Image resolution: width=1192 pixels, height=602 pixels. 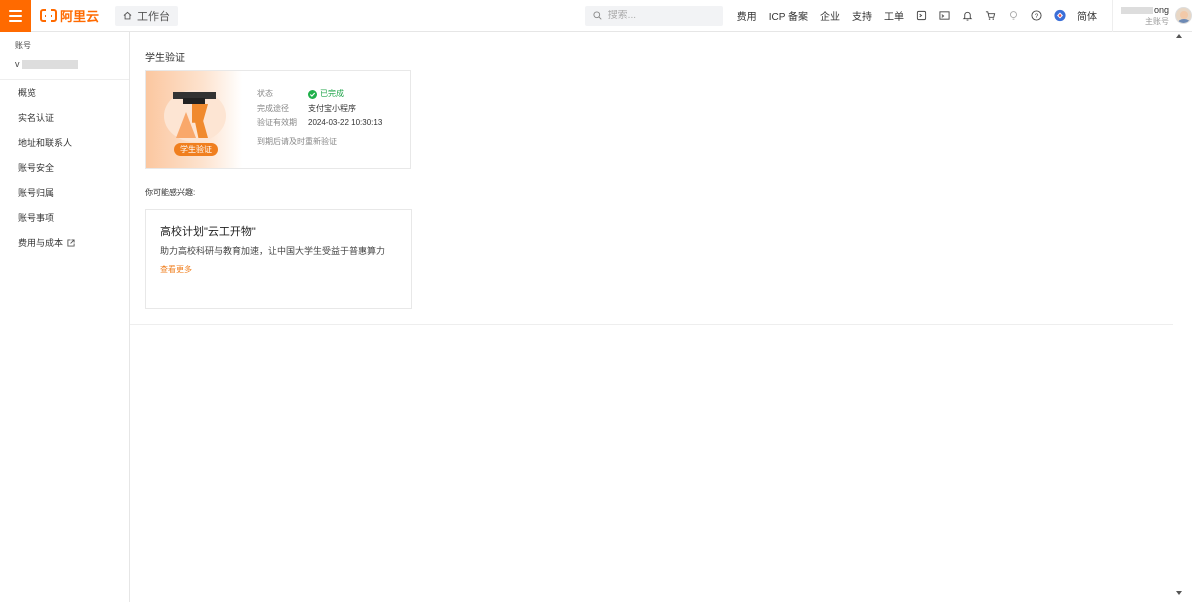 I want to click on promo-title: 高校计划"云工开物", so click(x=208, y=232).